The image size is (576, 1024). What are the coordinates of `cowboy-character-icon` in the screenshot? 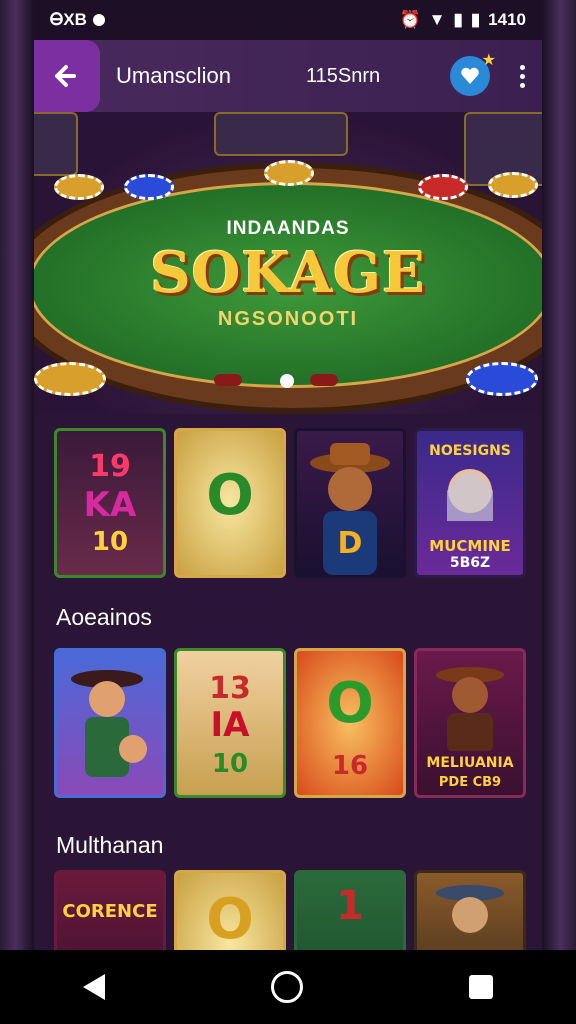 It's located at (470, 909).